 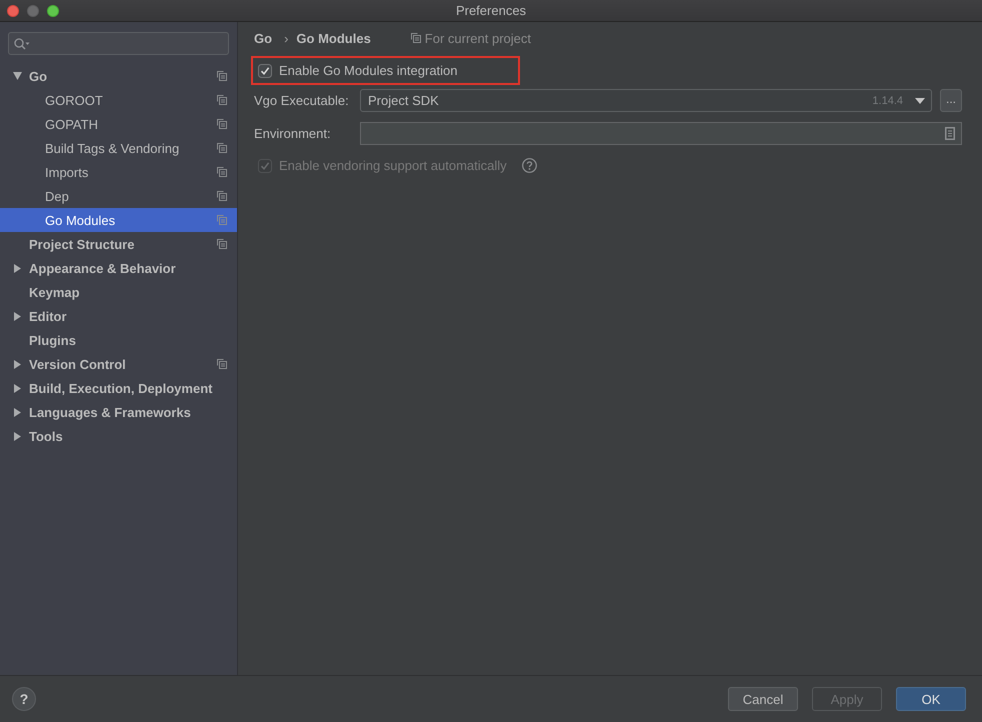 I want to click on copy-icon, so click(x=415, y=38).